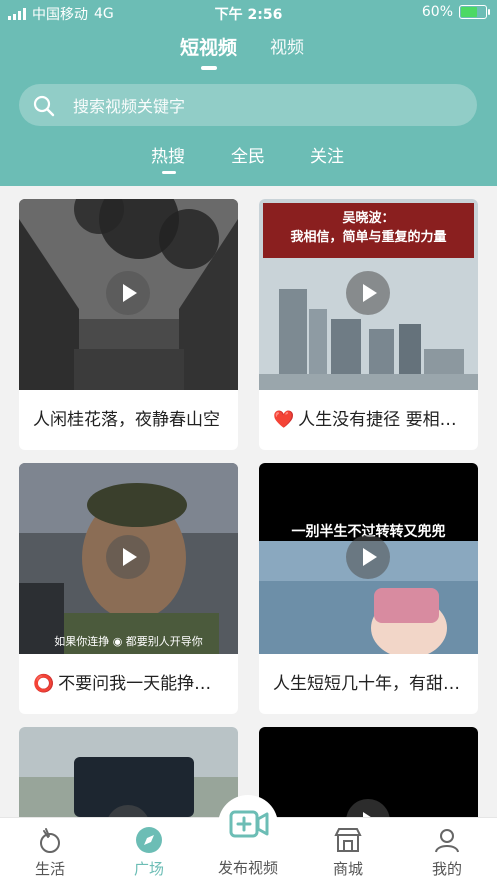 This screenshot has width=497, height=884. What do you see at coordinates (447, 841) in the screenshot?
I see `profile-icon` at bounding box center [447, 841].